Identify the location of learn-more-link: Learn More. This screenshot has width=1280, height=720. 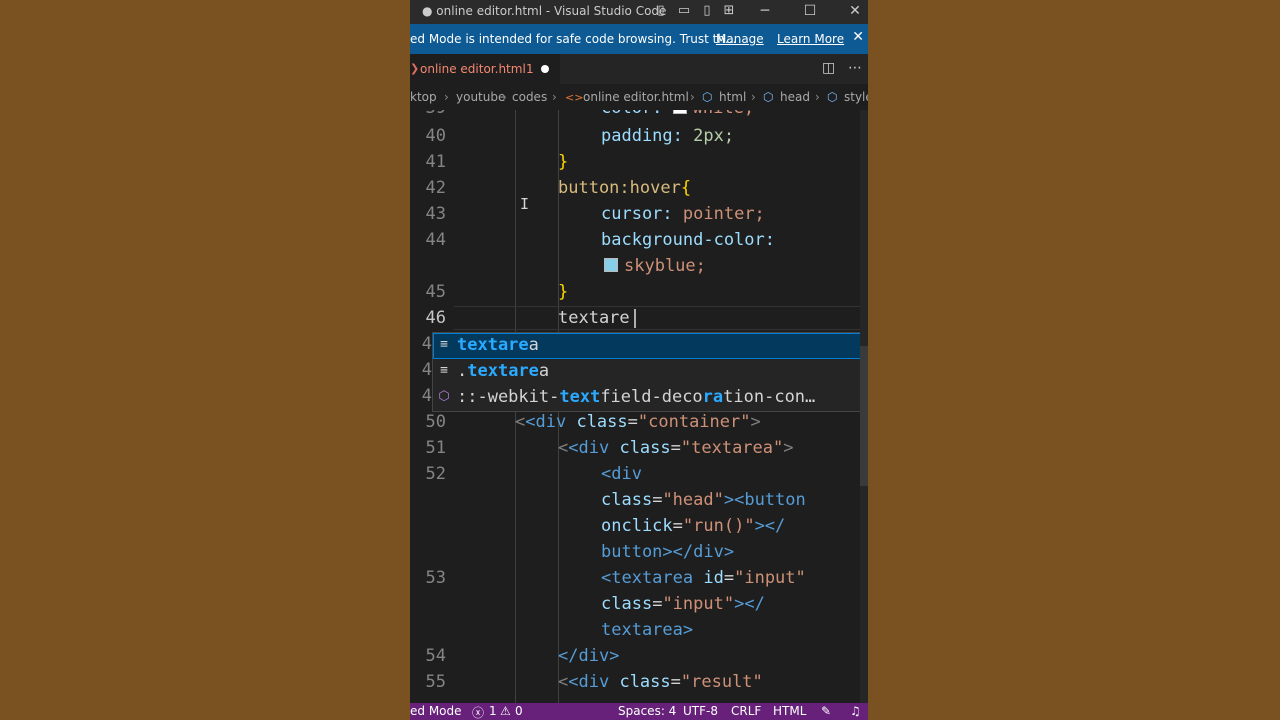
(810, 39).